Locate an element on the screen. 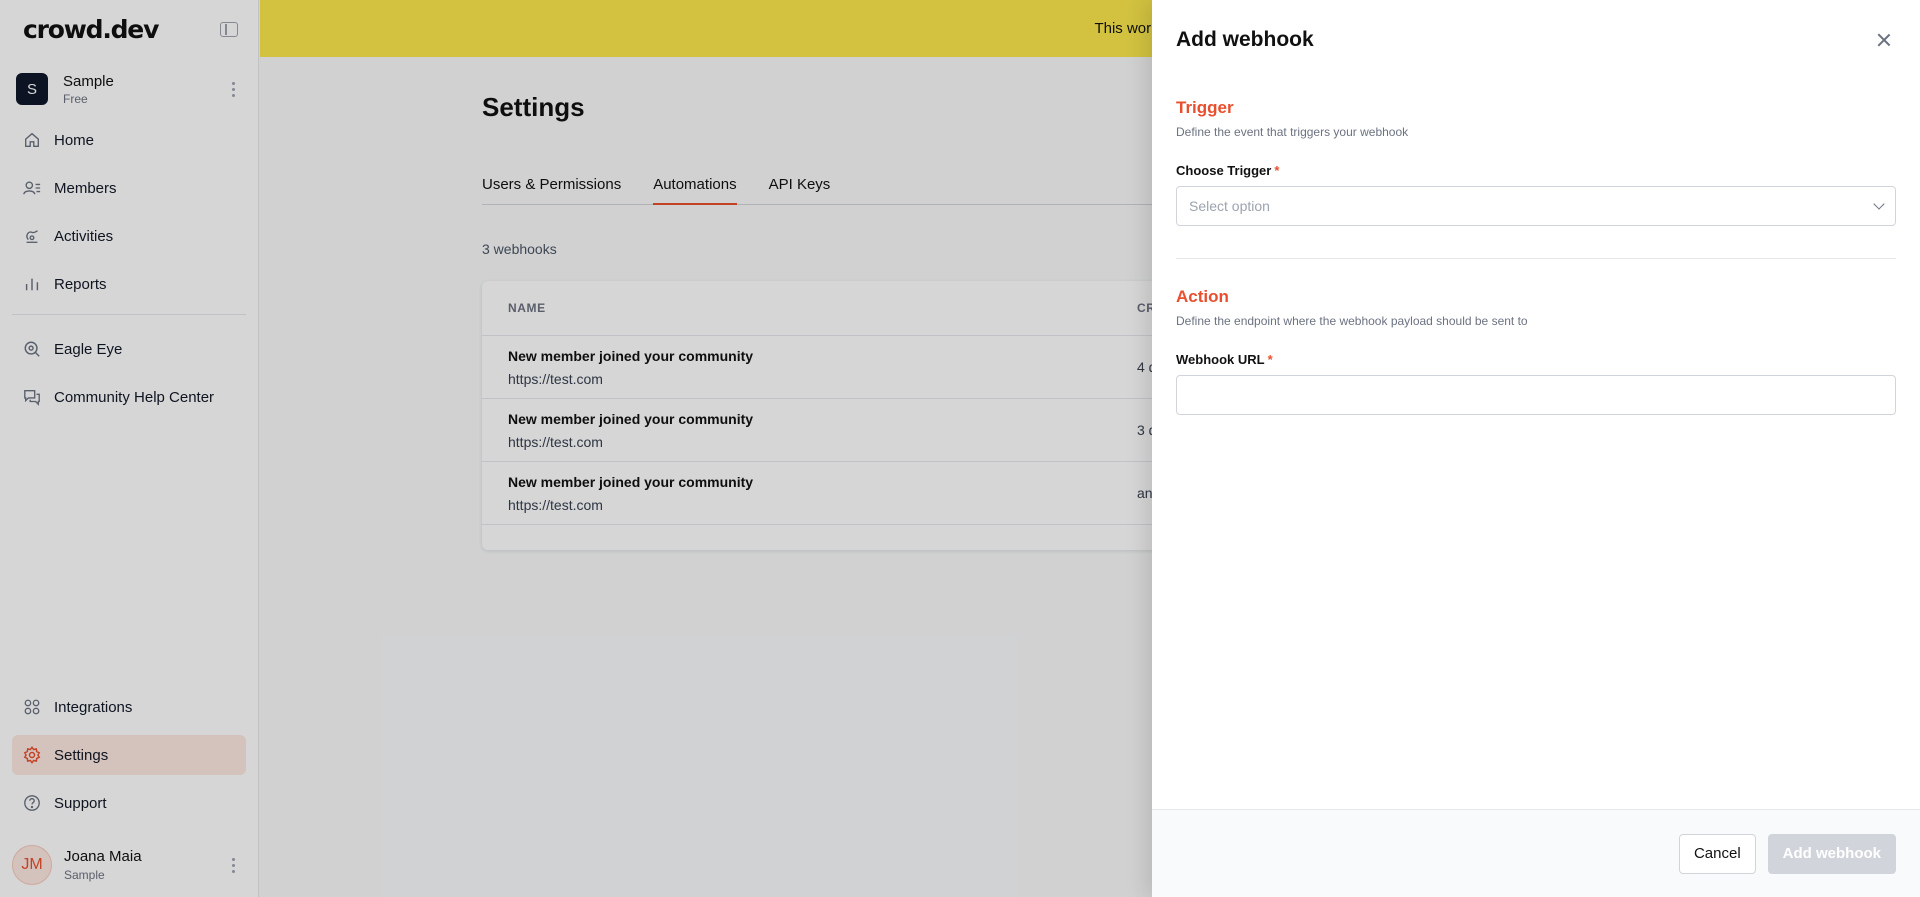 The image size is (1920, 897). trigger-label: Choose Trigger * is located at coordinates (1536, 170).